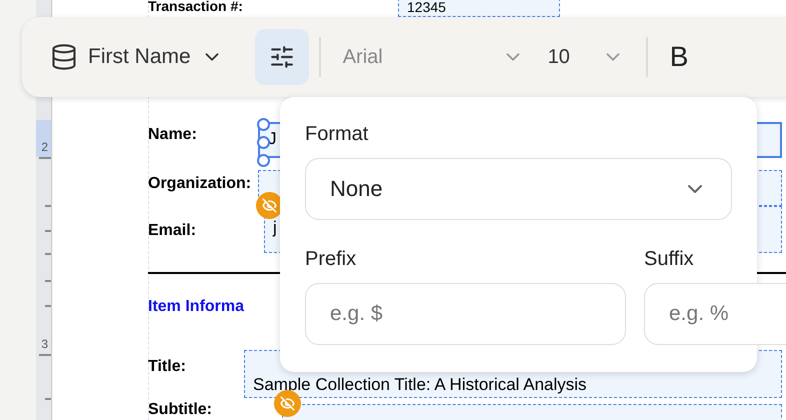  I want to click on prefix-field: e.g. $, so click(465, 314).